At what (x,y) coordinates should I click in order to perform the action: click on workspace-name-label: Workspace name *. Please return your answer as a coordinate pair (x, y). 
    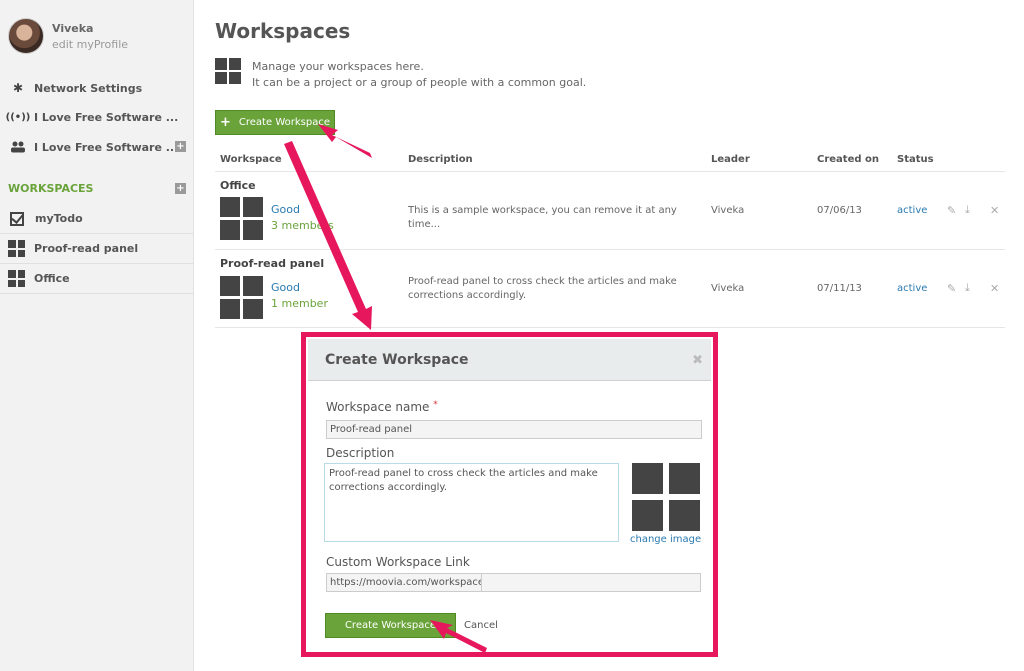
    Looking at the image, I should click on (382, 407).